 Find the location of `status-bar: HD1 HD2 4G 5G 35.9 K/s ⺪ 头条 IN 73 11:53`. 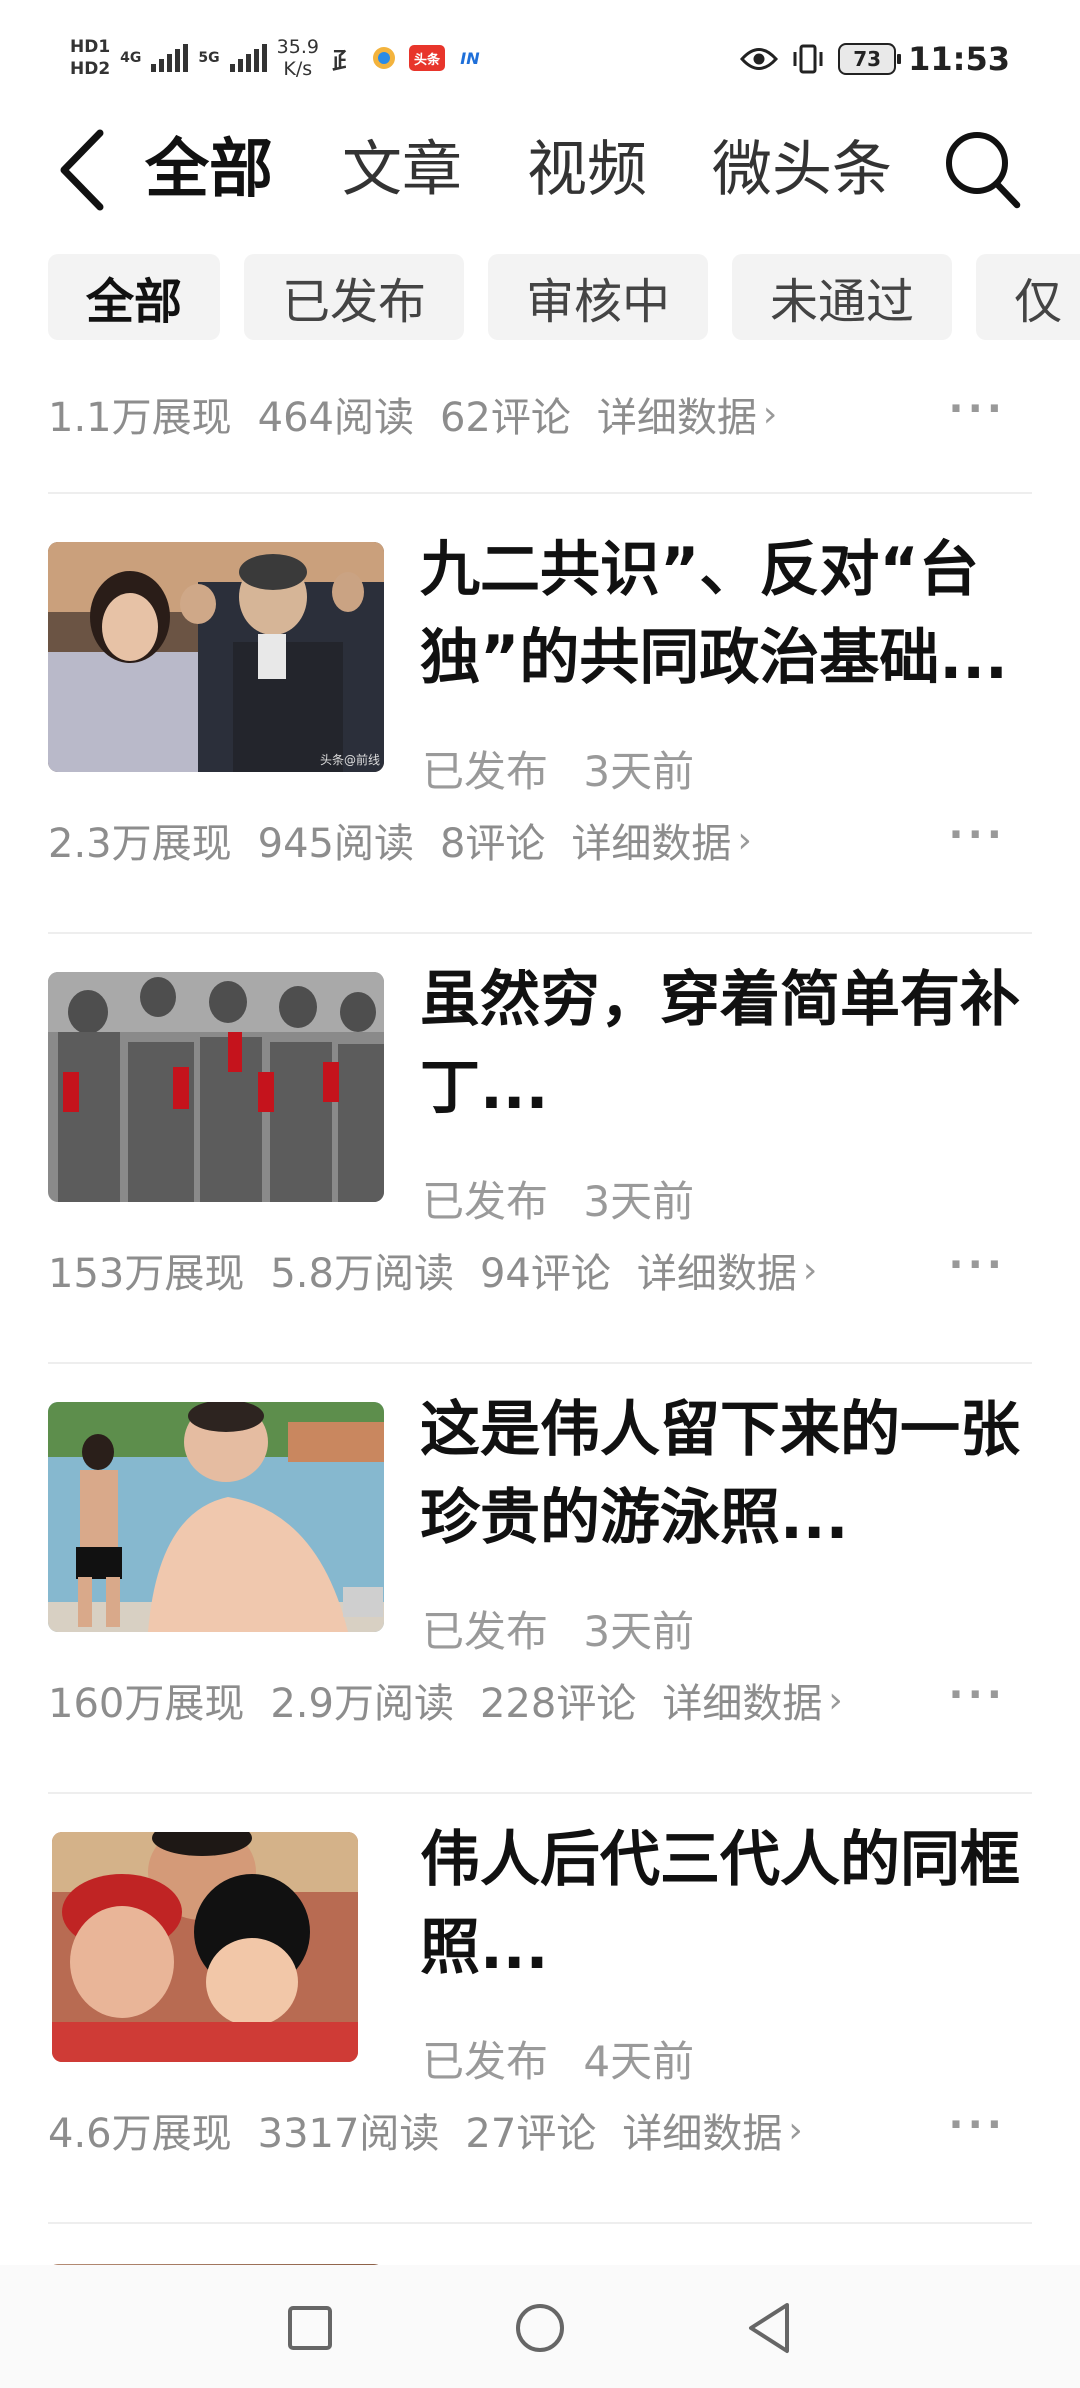

status-bar: HD1 HD2 4G 5G 35.9 K/s ⺪ 头条 IN 73 11:53 is located at coordinates (540, 60).